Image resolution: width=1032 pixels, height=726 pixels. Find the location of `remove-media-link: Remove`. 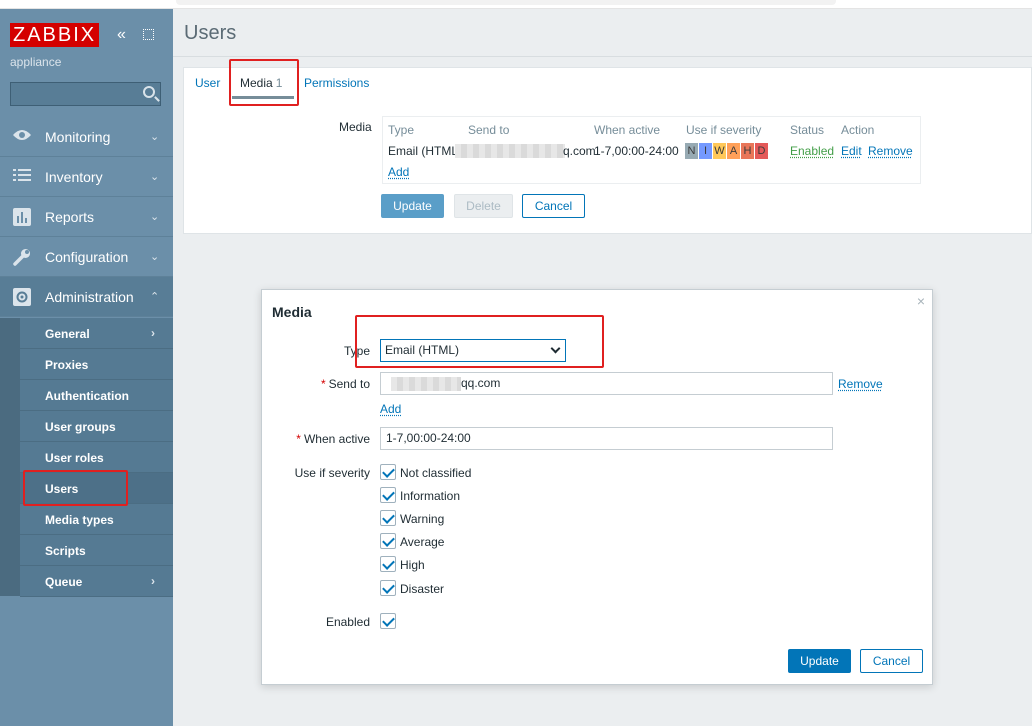

remove-media-link: Remove is located at coordinates (890, 151).